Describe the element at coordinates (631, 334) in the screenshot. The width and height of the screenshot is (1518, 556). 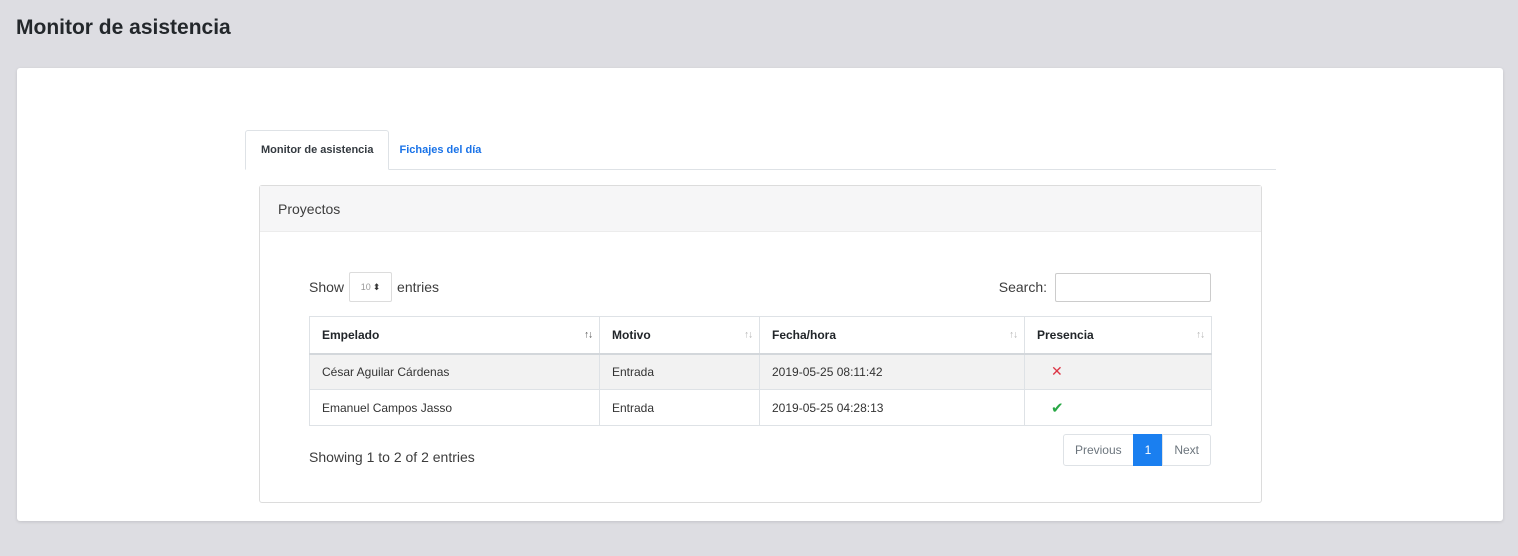
I see `column-header-label: Motivo` at that location.